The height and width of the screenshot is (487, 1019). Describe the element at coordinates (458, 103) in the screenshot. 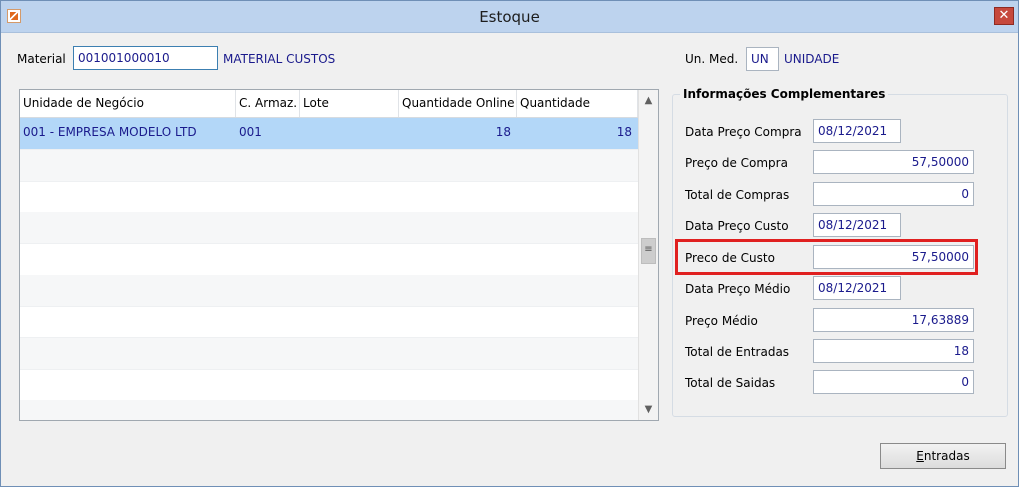

I see `col-quantidade-online: Quantidade Online` at that location.